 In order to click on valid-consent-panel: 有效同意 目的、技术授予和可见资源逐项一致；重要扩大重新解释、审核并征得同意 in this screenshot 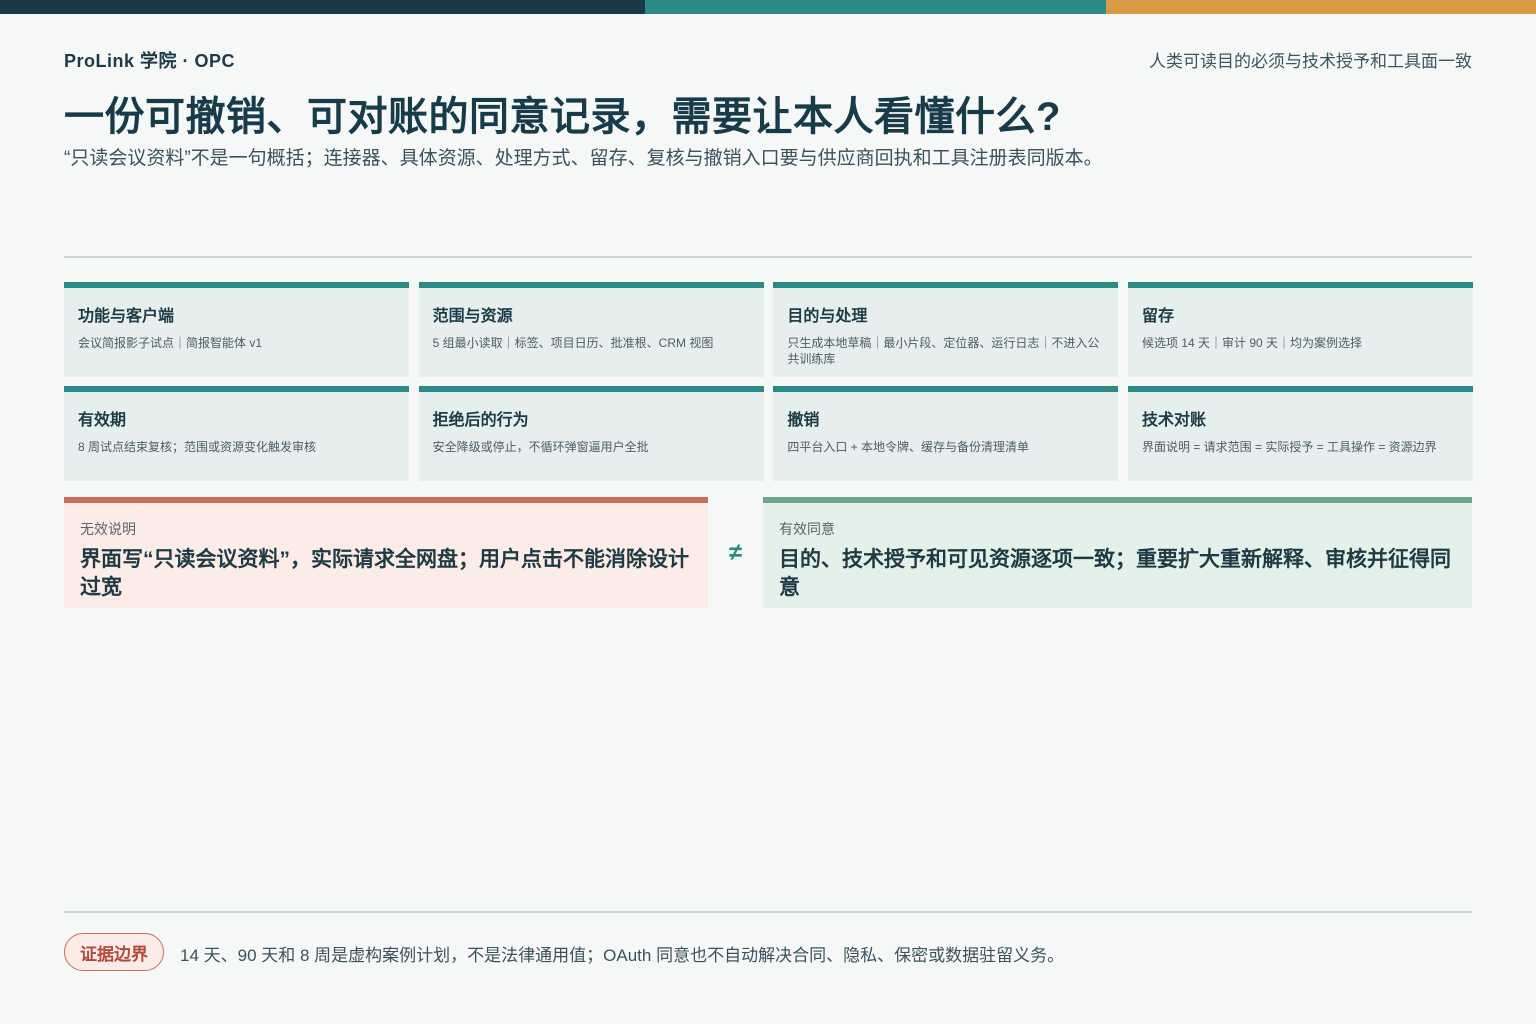, I will do `click(1117, 552)`.